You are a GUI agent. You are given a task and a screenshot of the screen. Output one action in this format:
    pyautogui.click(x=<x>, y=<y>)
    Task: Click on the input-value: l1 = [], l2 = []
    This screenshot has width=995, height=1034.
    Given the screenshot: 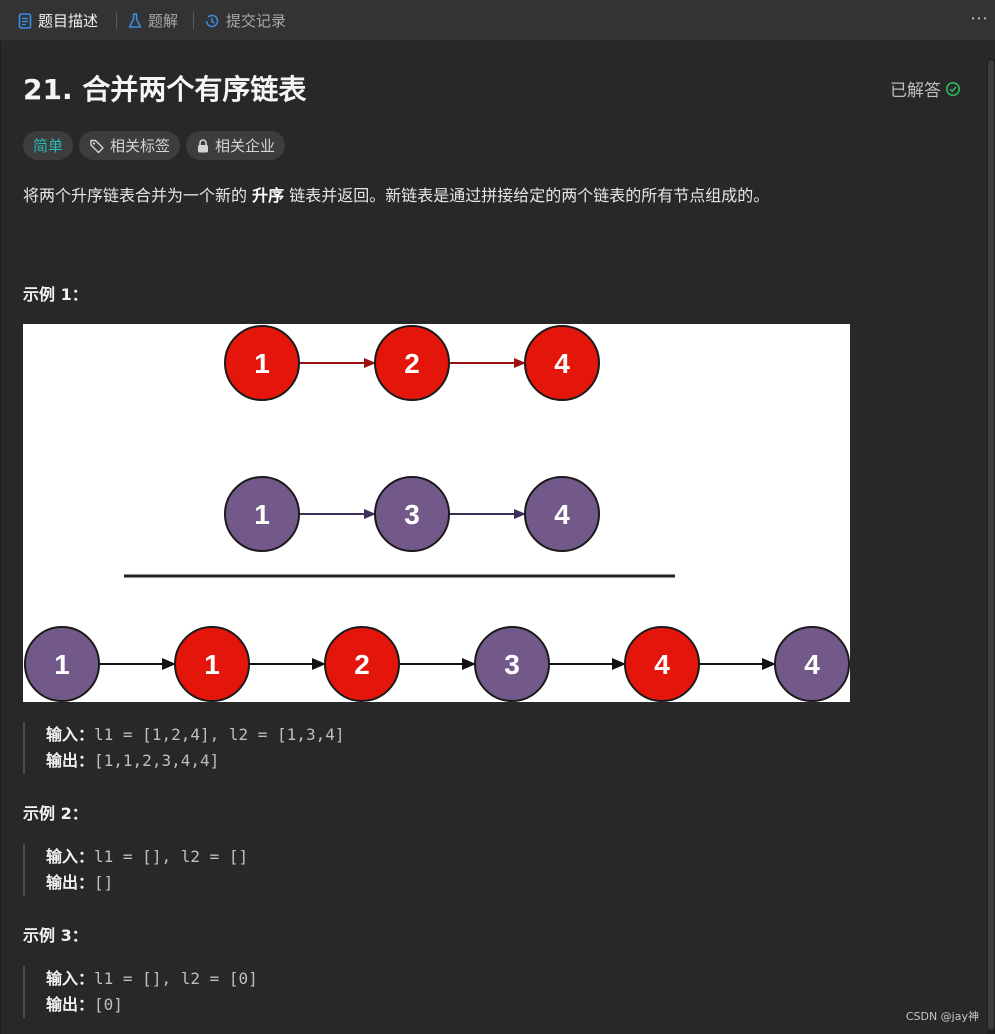 What is the action you would take?
    pyautogui.click(x=171, y=856)
    